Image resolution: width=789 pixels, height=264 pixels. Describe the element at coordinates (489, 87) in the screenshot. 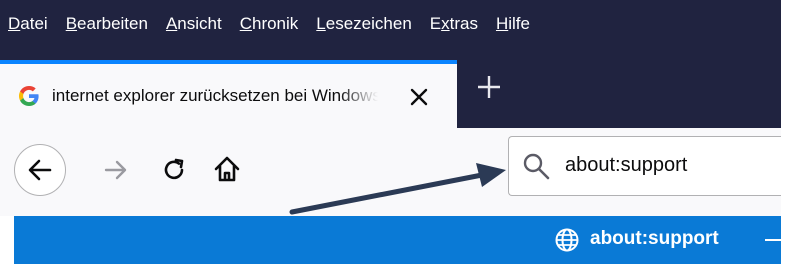

I see `new-tab-icon` at that location.